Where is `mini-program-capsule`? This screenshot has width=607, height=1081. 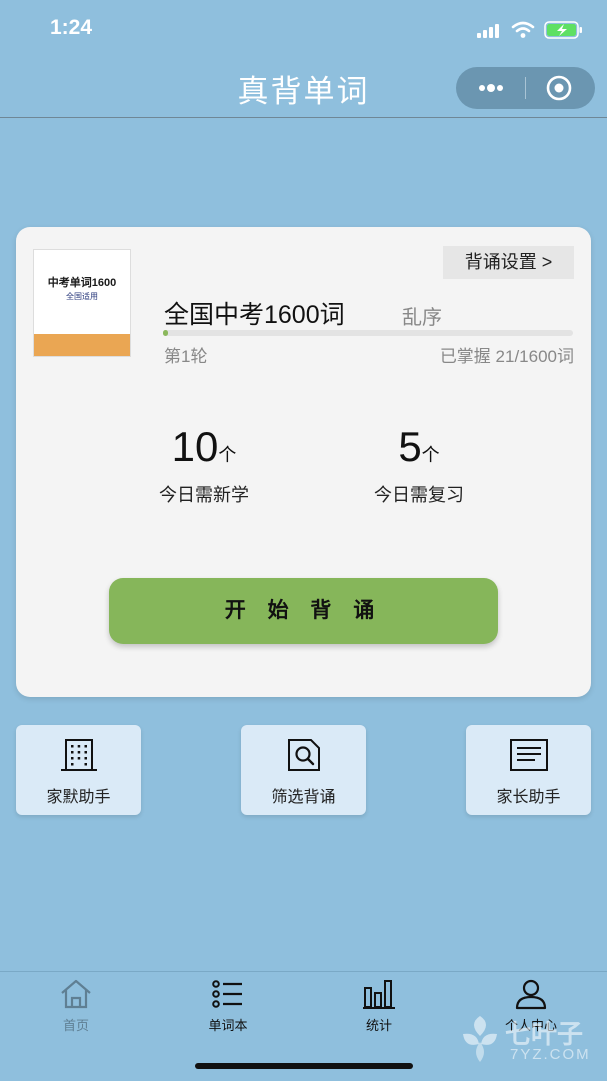
mini-program-capsule is located at coordinates (525, 88).